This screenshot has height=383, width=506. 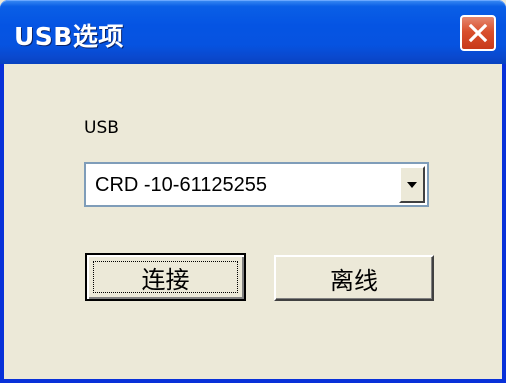 I want to click on dropdown-button, so click(x=412, y=184).